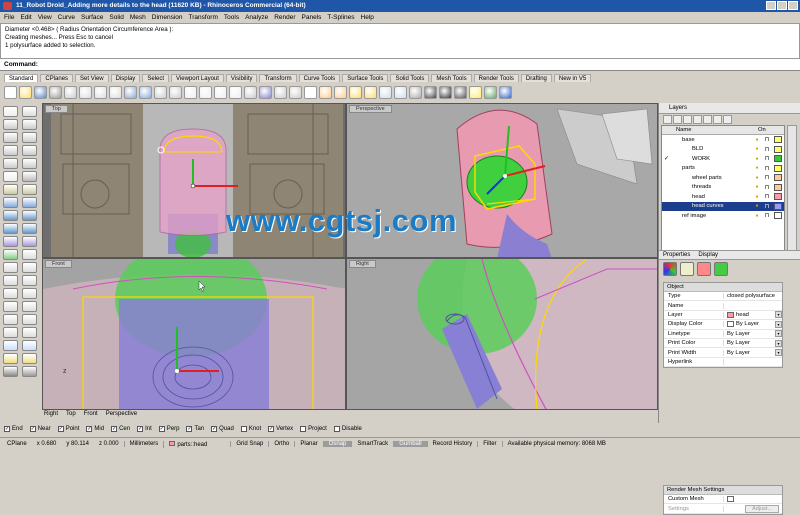 The height and width of the screenshot is (515, 800). I want to click on status-units: Millimeters, so click(143, 444).